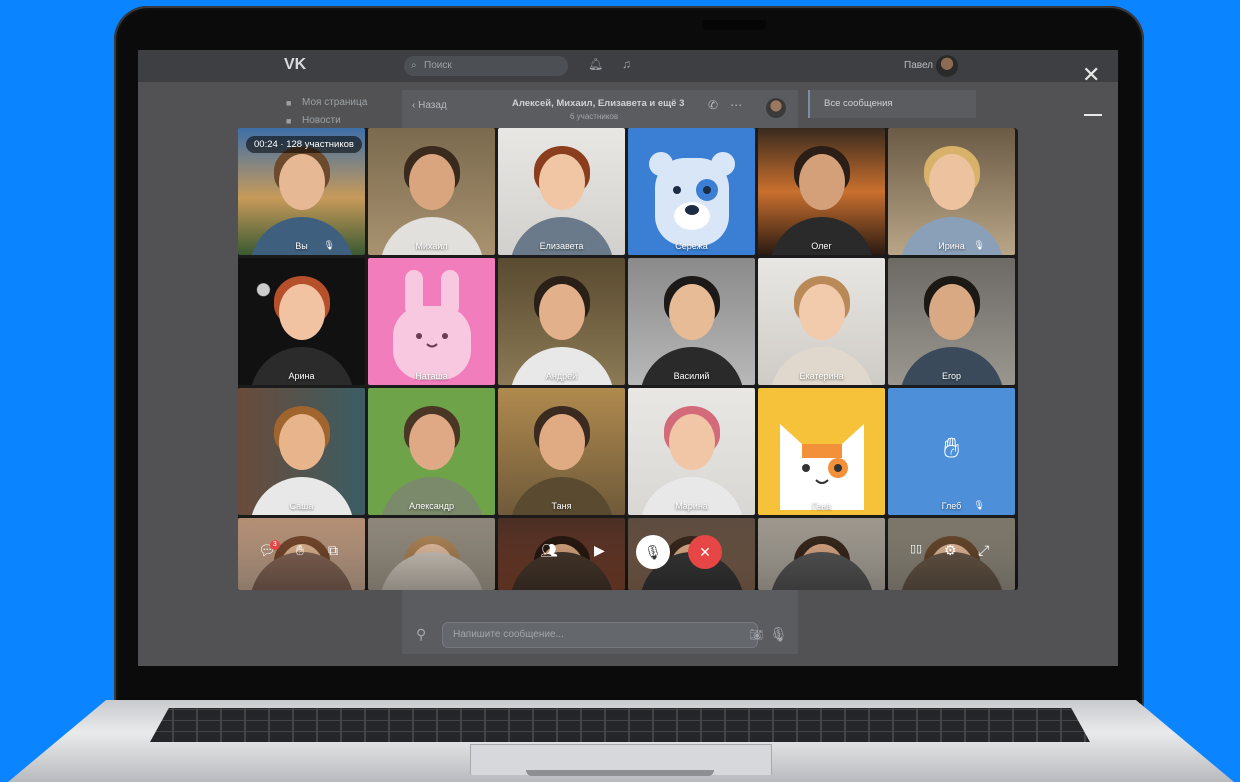  I want to click on participant-name: Вы, so click(301, 246).